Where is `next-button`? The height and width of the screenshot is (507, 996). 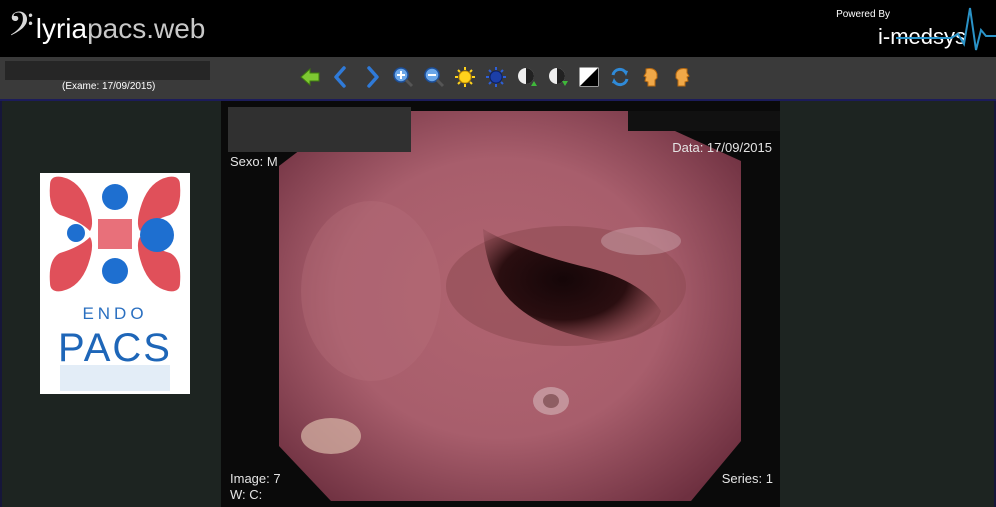
next-button is located at coordinates (372, 77).